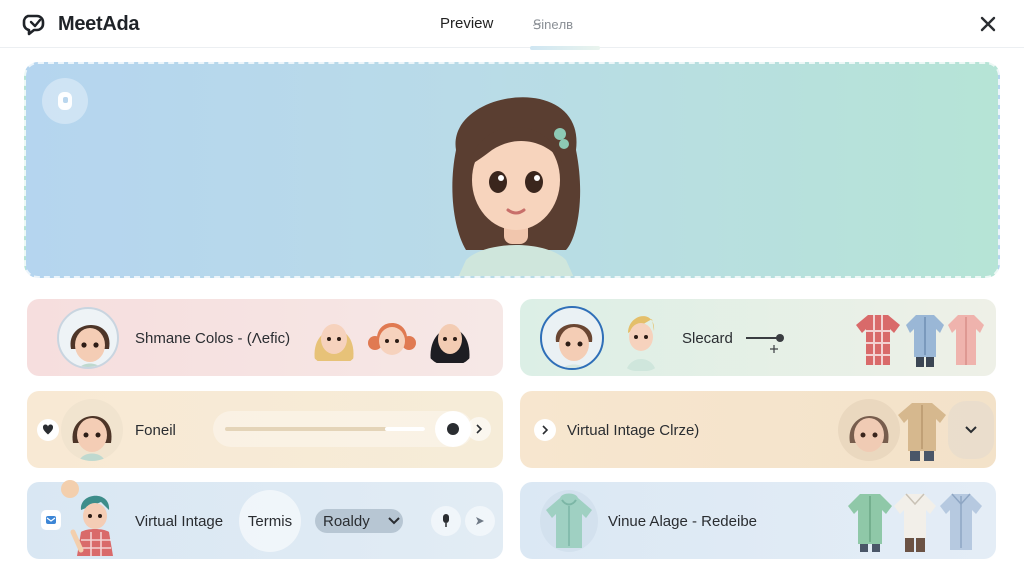 The height and width of the screenshot is (576, 1024). What do you see at coordinates (707, 338) in the screenshot?
I see `card-label: Slecard` at bounding box center [707, 338].